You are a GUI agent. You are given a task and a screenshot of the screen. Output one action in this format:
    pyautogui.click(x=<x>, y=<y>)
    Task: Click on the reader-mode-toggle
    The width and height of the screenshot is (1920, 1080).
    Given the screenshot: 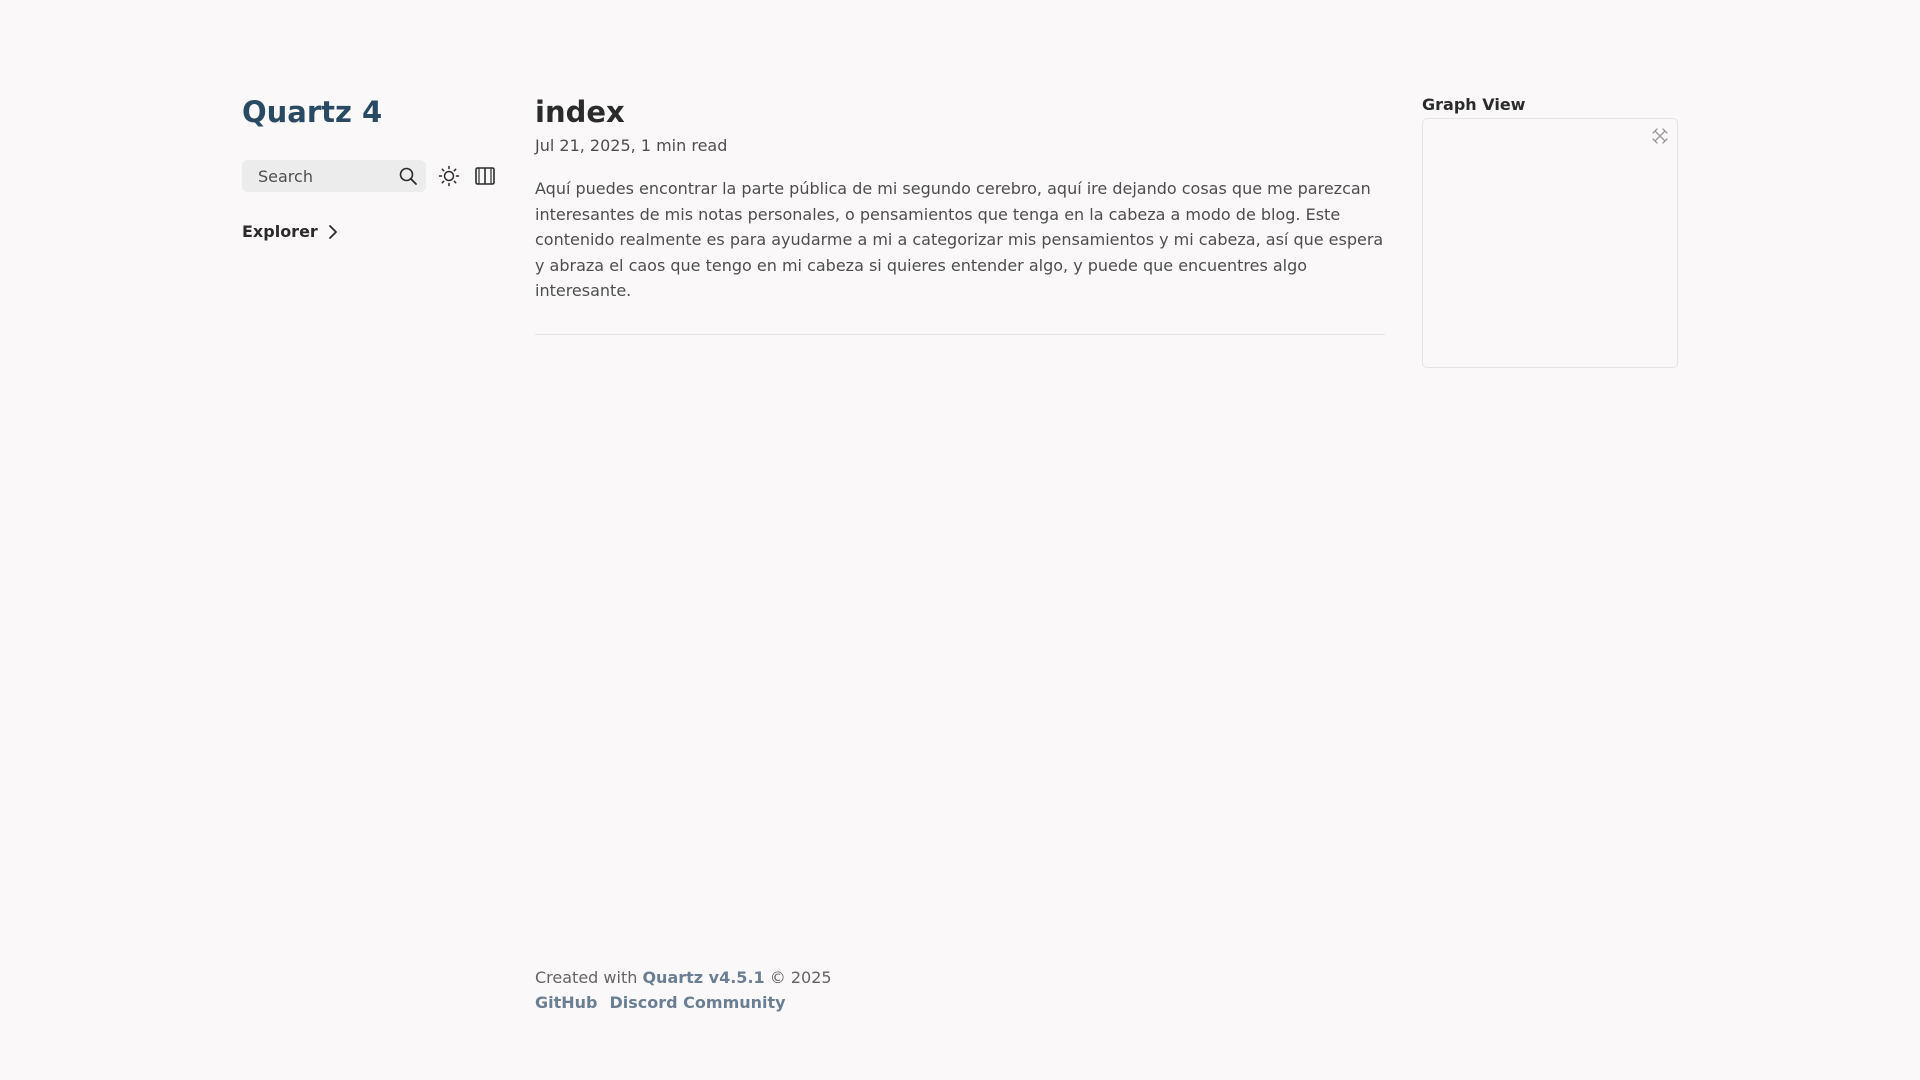 What is the action you would take?
    pyautogui.click(x=485, y=176)
    